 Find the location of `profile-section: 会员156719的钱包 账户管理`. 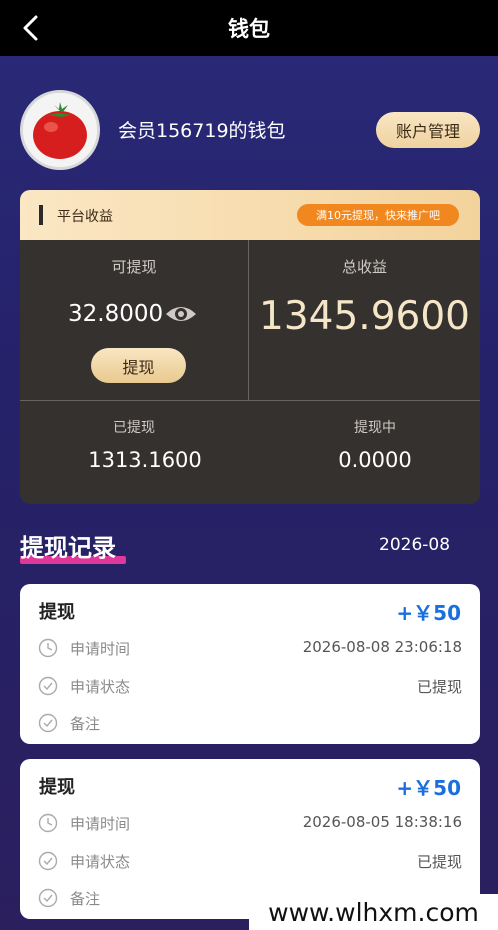

profile-section: 会员156719的钱包 账户管理 is located at coordinates (249, 131).